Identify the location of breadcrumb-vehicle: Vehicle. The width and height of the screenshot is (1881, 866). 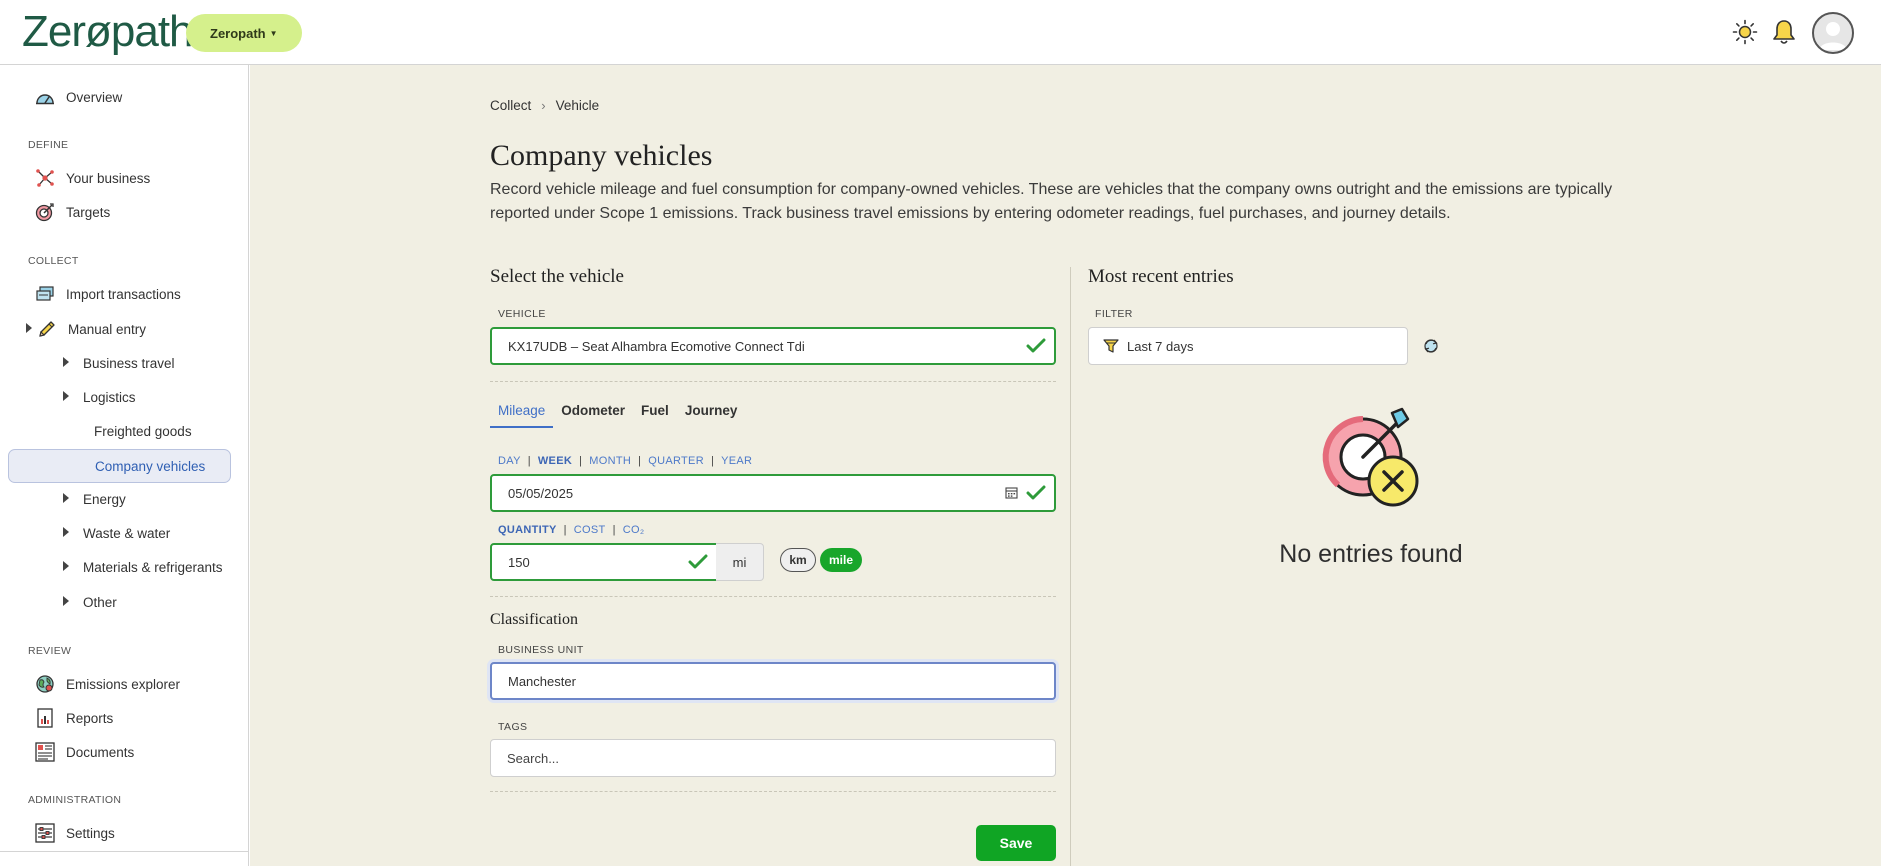
(577, 105).